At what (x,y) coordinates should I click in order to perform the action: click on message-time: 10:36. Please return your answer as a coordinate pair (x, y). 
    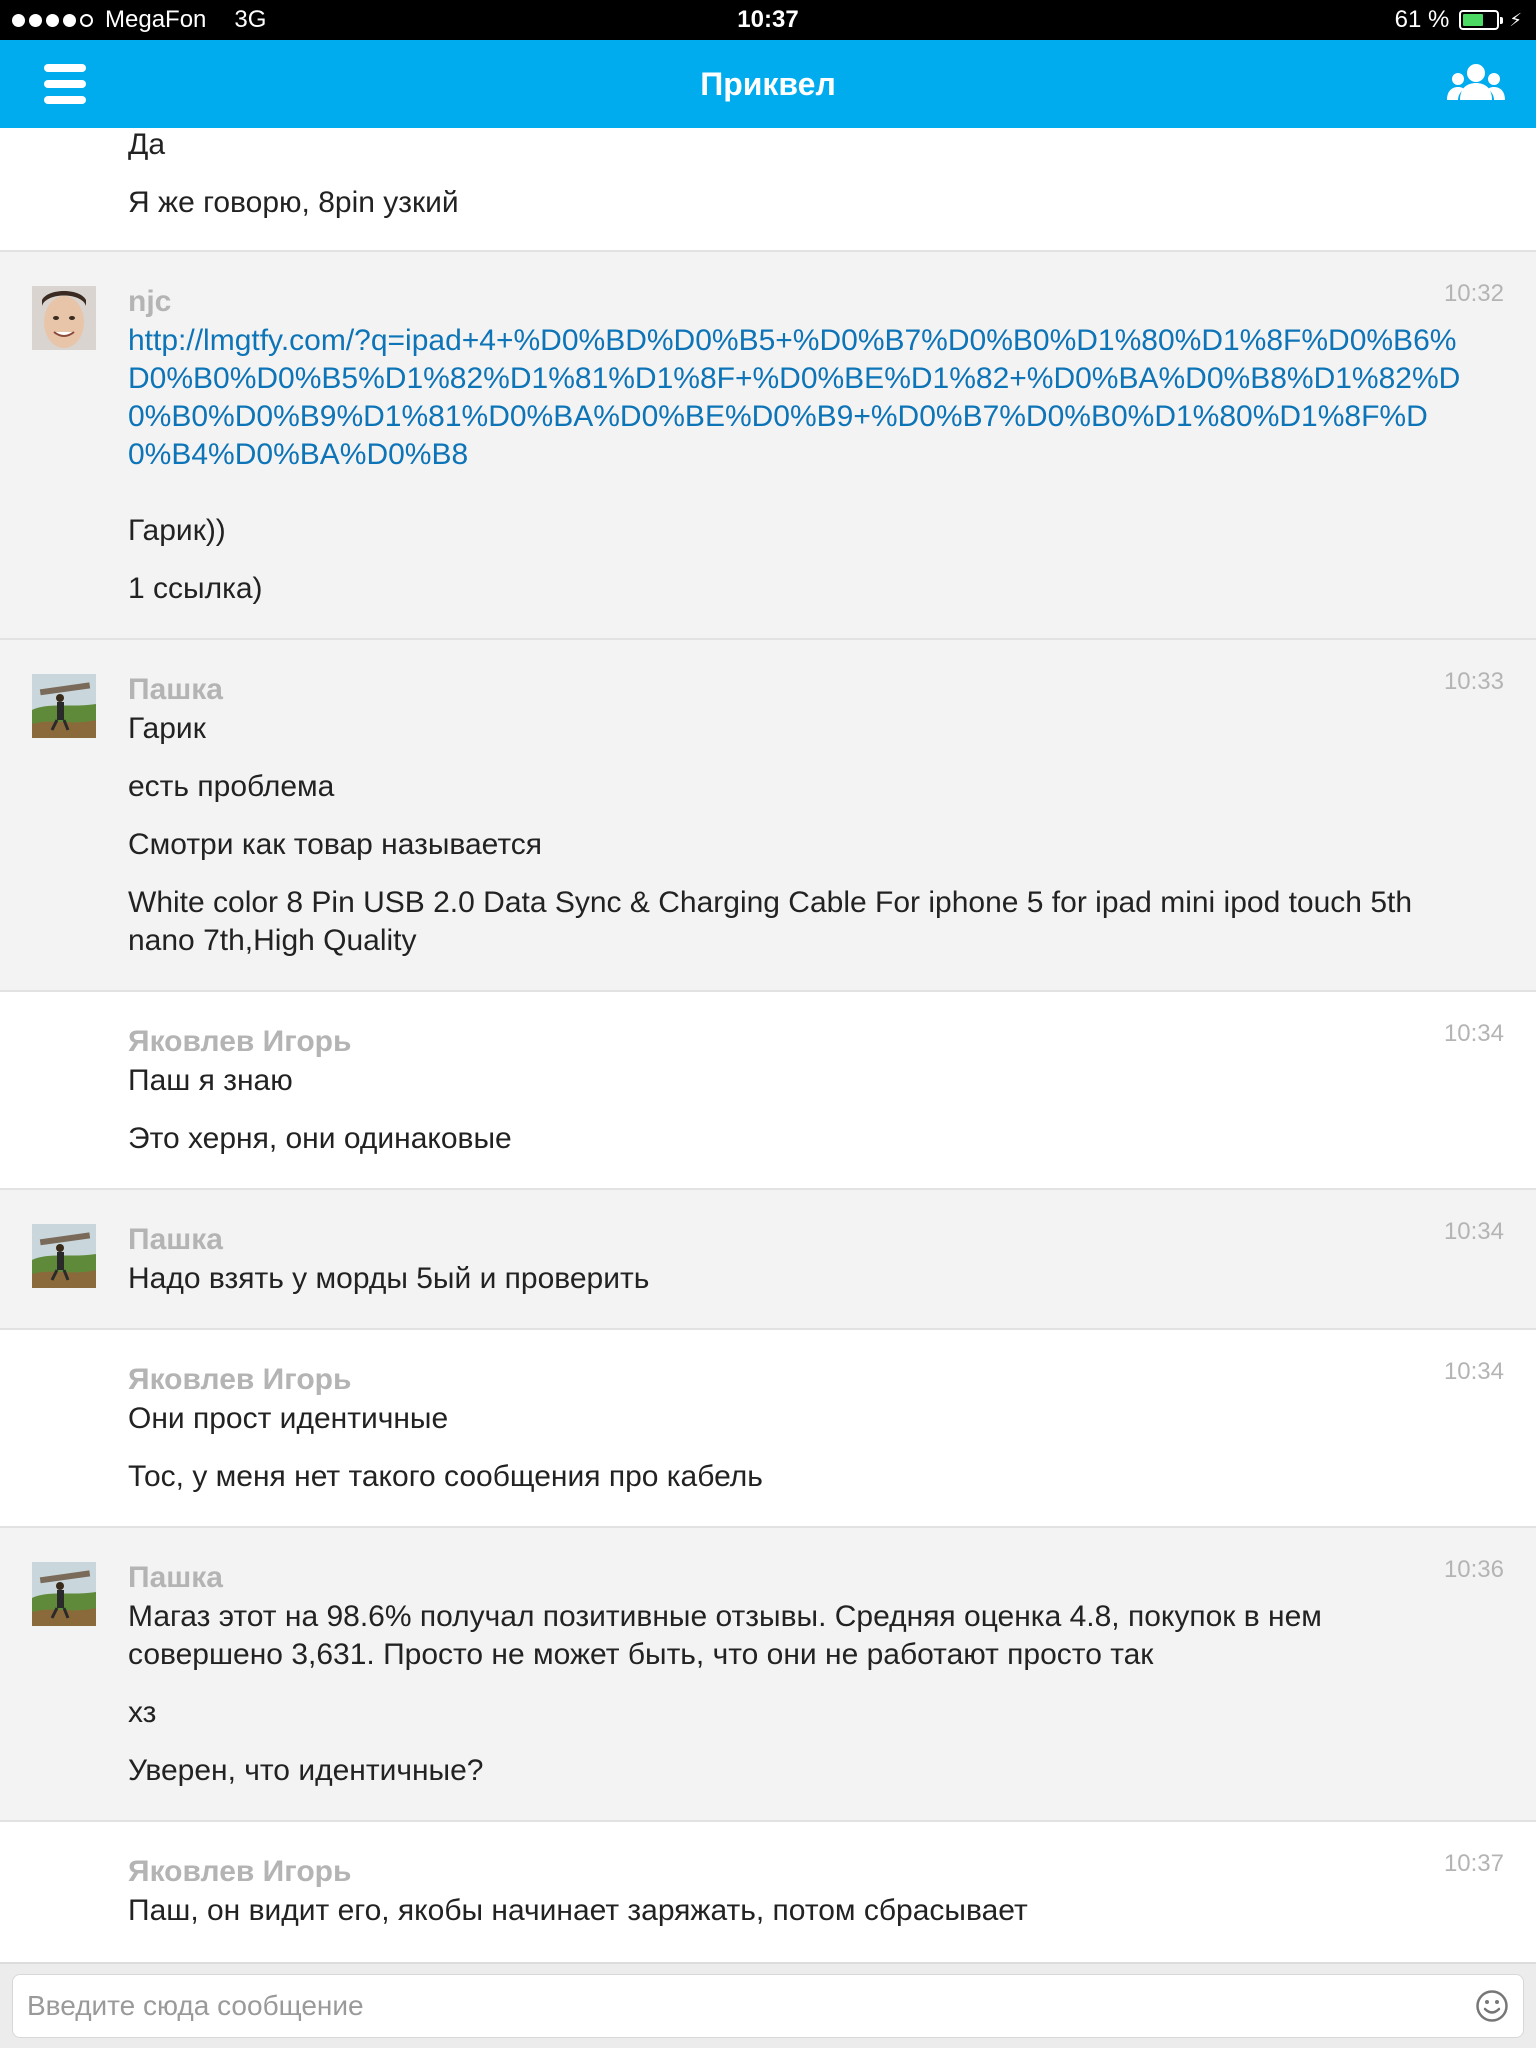
    Looking at the image, I should click on (1473, 1569).